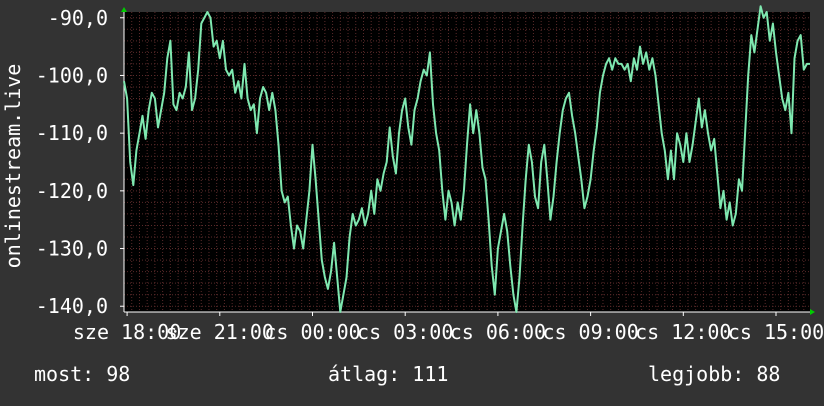 The height and width of the screenshot is (406, 824). I want to click on x-tick-label: cs 12:00, so click(683, 332).